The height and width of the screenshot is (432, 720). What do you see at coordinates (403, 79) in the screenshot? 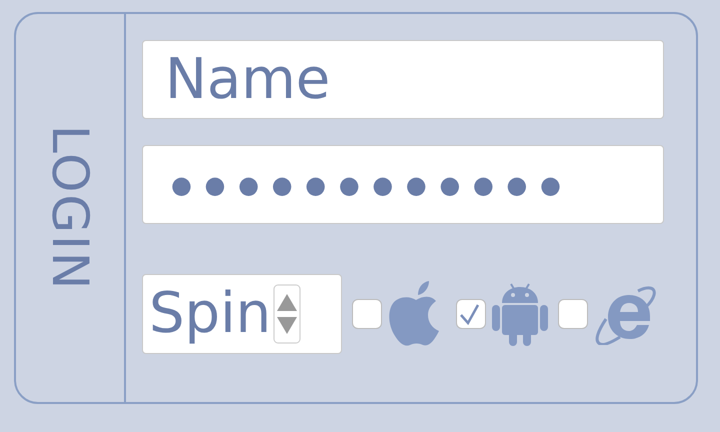
I see `name-field: Name` at bounding box center [403, 79].